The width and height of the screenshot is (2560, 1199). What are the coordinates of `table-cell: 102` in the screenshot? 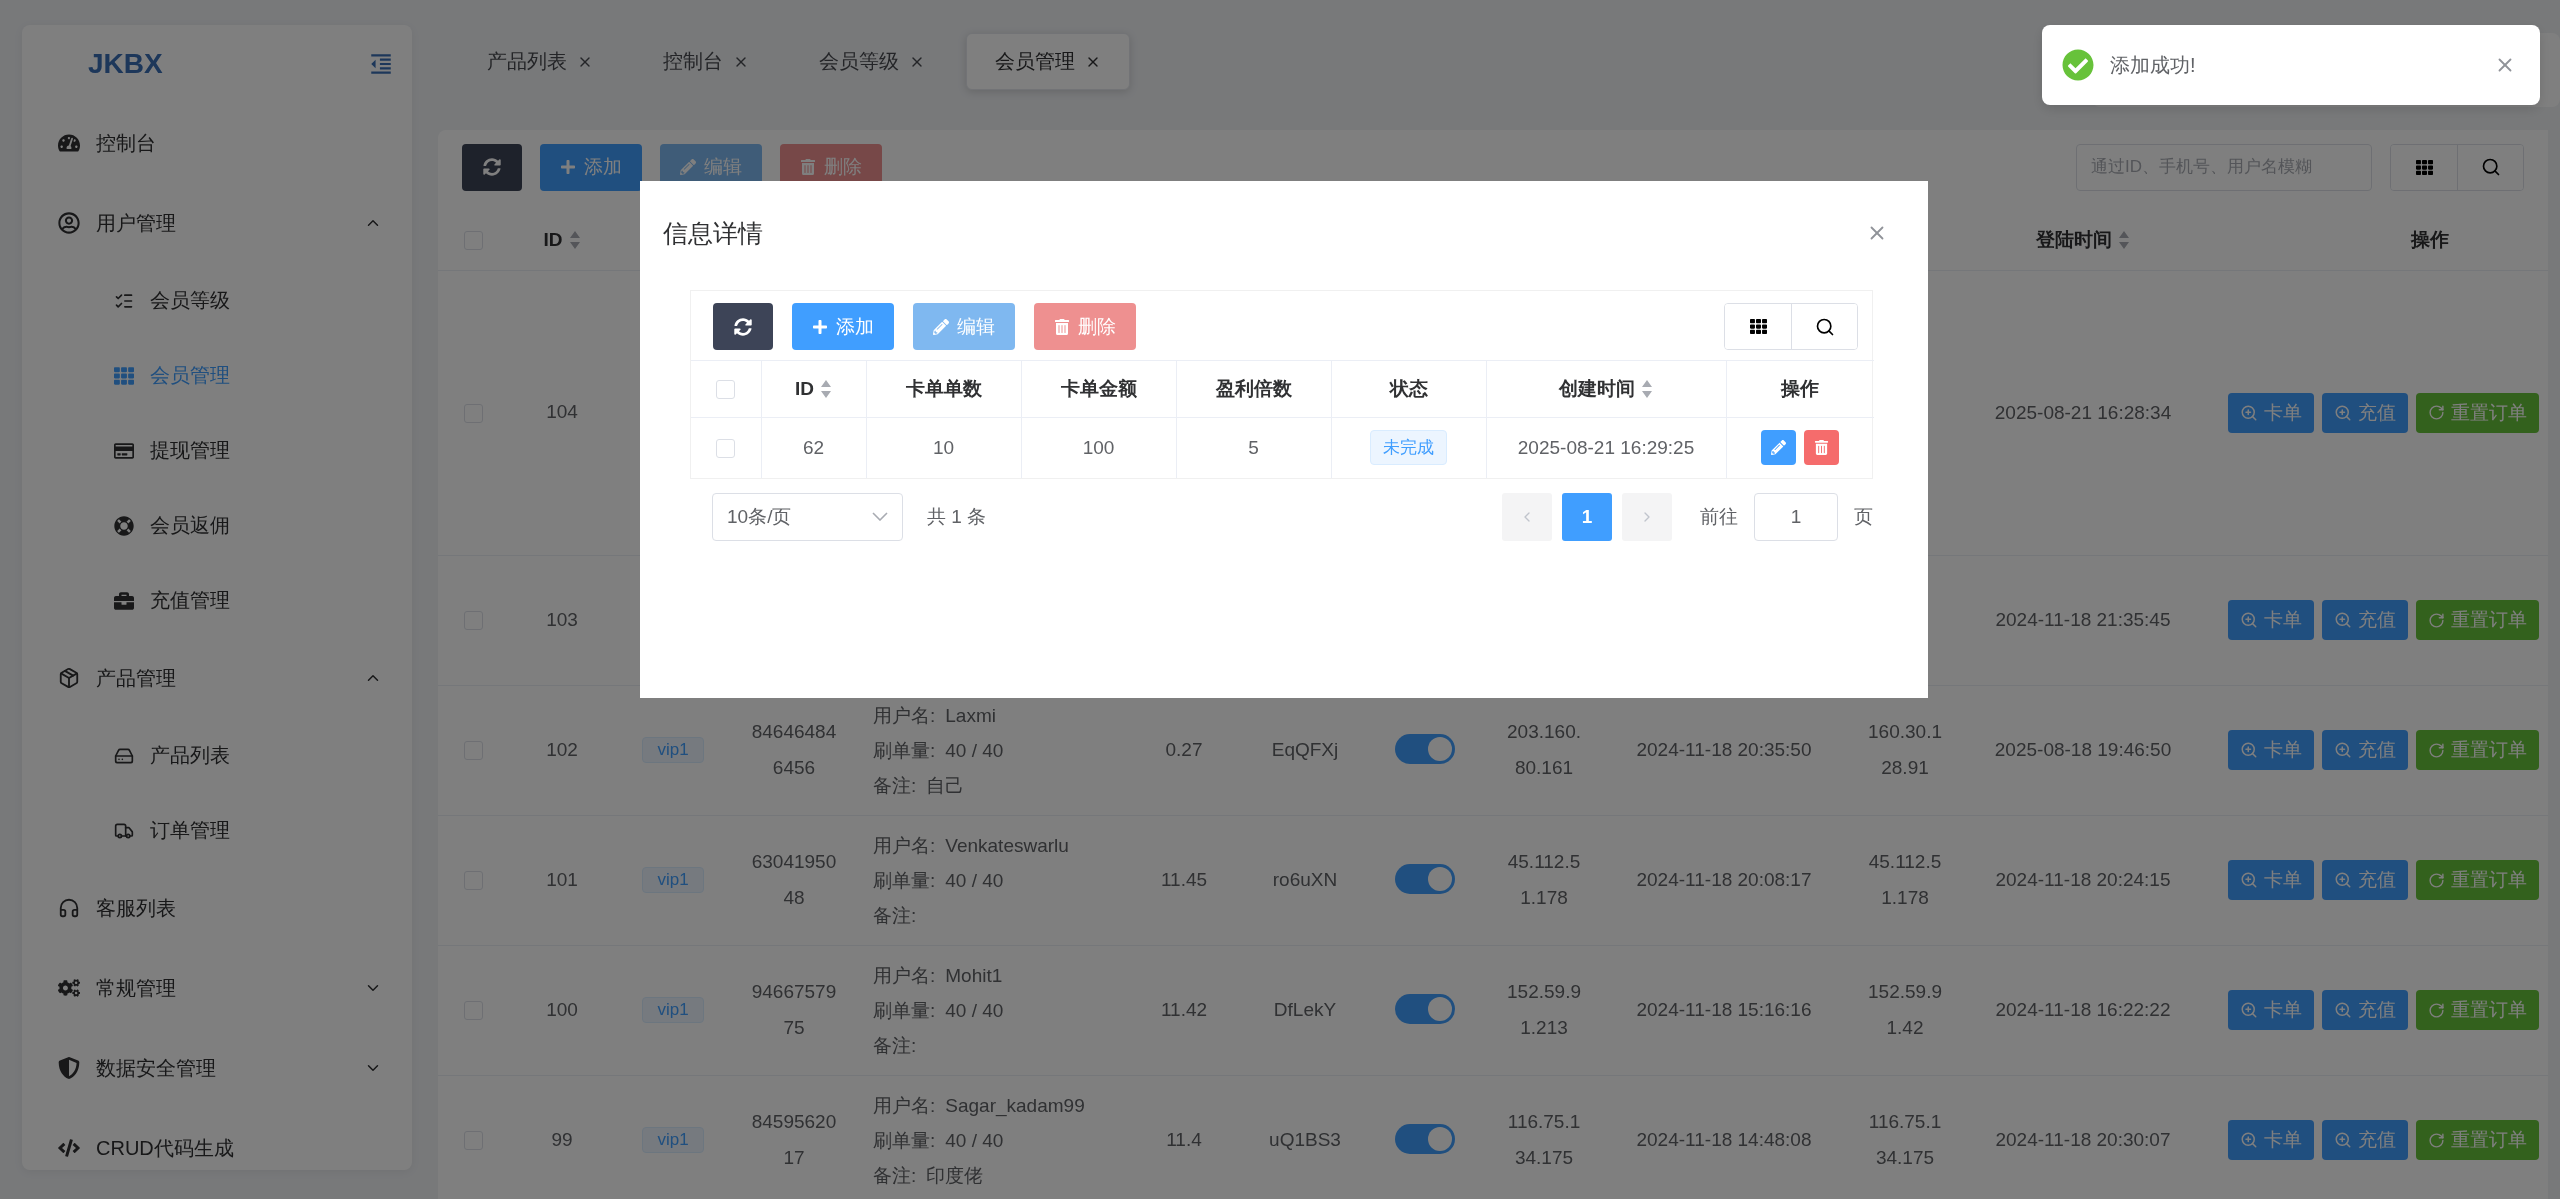 It's located at (562, 750).